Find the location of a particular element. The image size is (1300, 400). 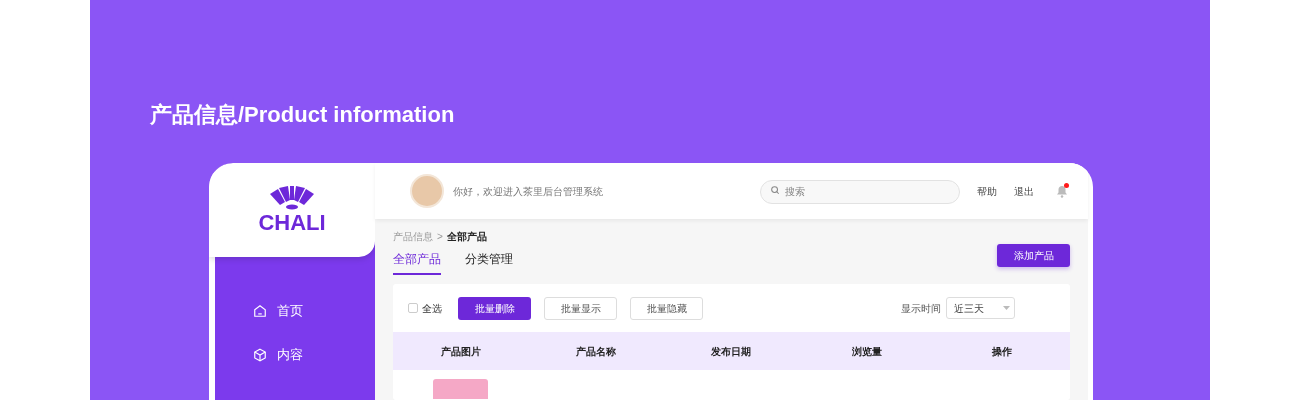

column-header: 浏览量 is located at coordinates (866, 351).